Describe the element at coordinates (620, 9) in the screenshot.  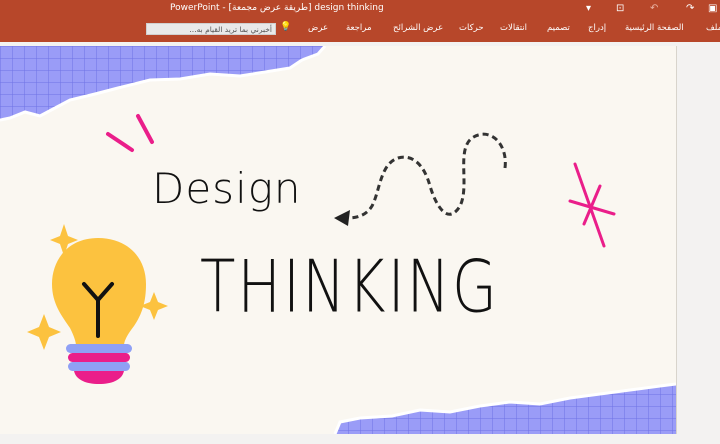
I see `present-icon: ⊡` at that location.